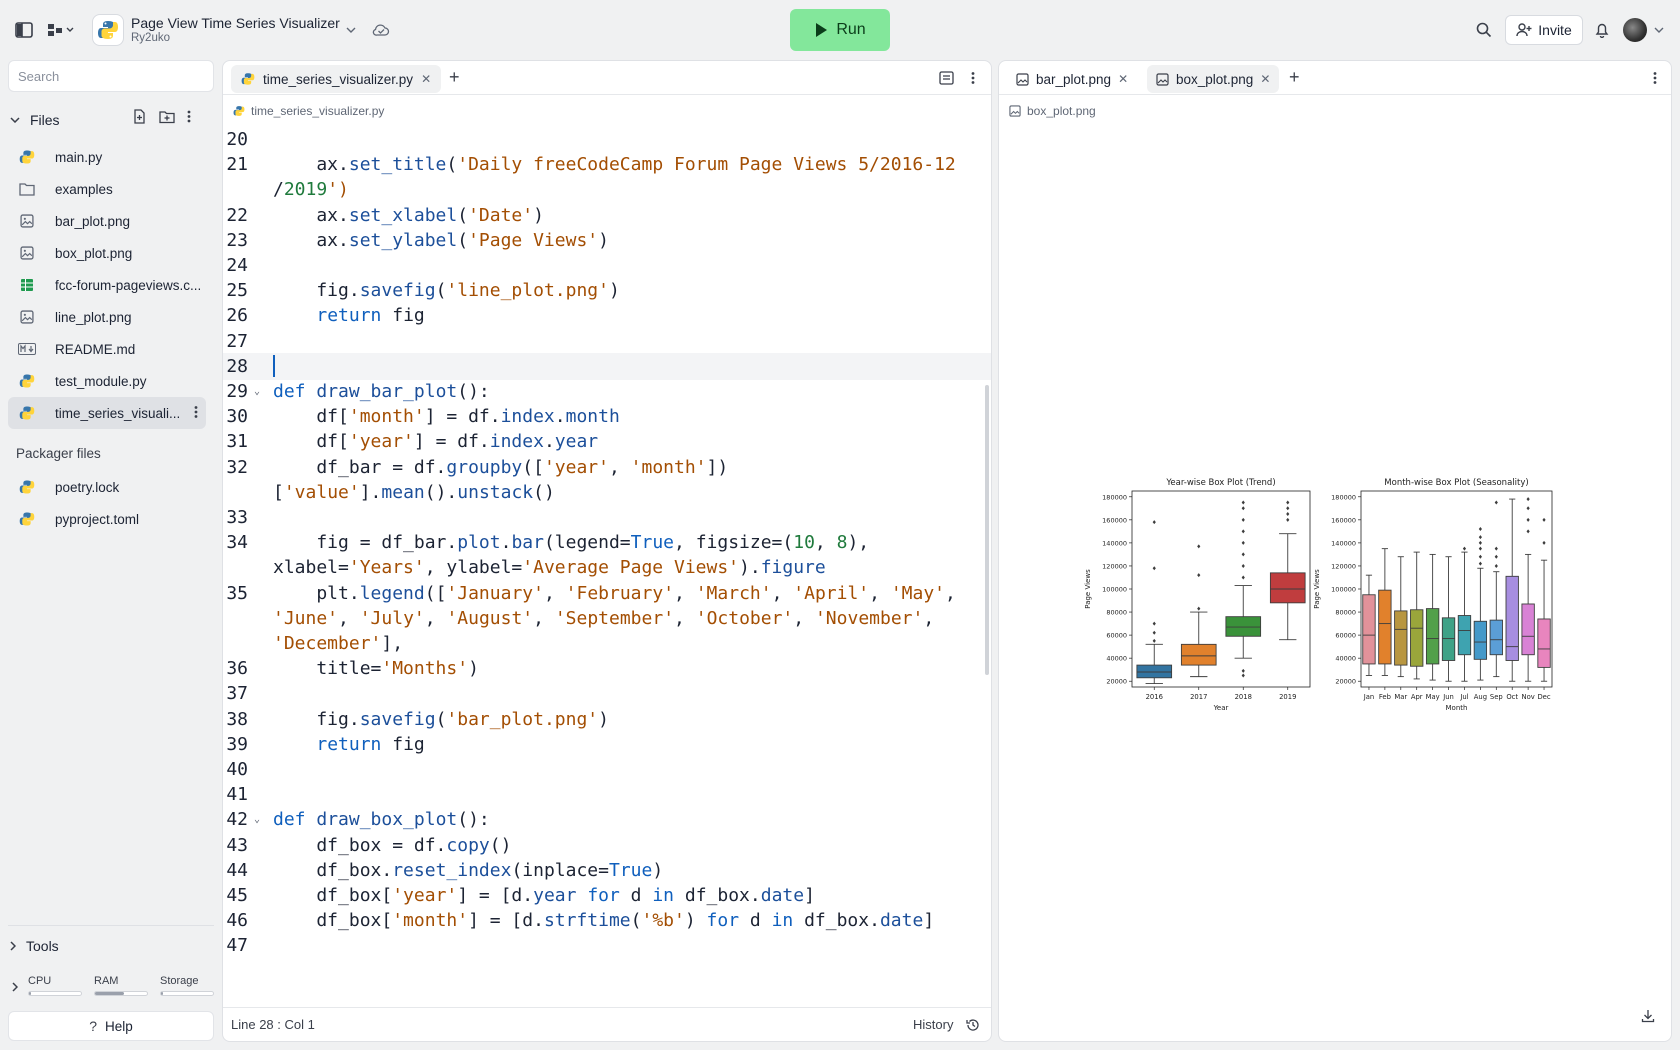  Describe the element at coordinates (107, 253) in the screenshot. I see `file-item: box_plot.png` at that location.